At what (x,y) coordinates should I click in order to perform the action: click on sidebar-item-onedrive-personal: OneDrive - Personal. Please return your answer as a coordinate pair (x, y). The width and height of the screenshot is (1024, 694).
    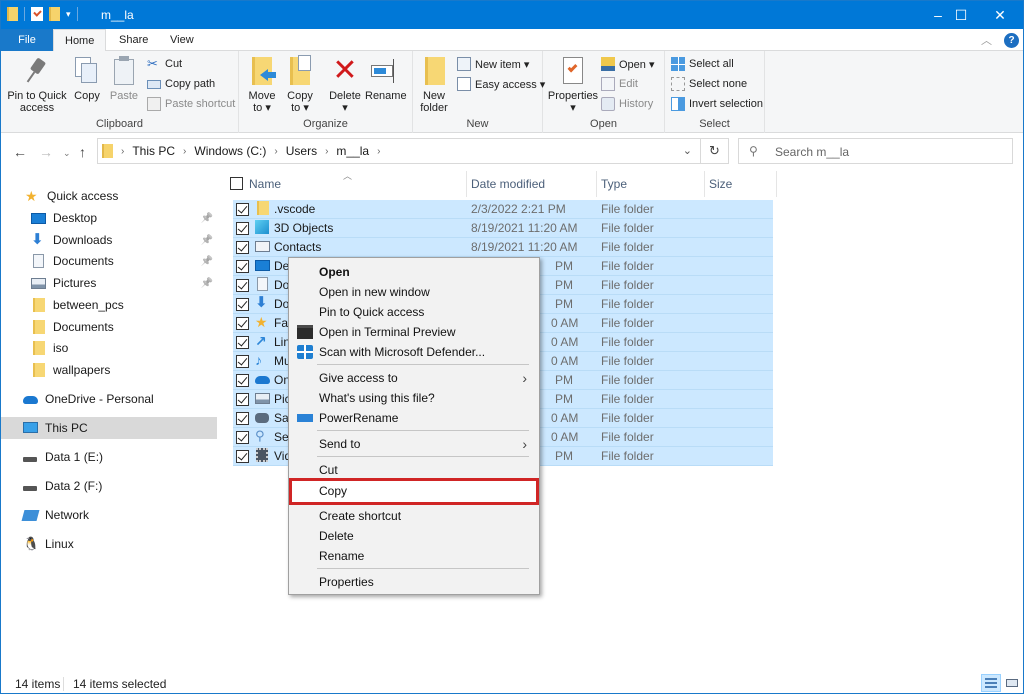
    Looking at the image, I should click on (109, 399).